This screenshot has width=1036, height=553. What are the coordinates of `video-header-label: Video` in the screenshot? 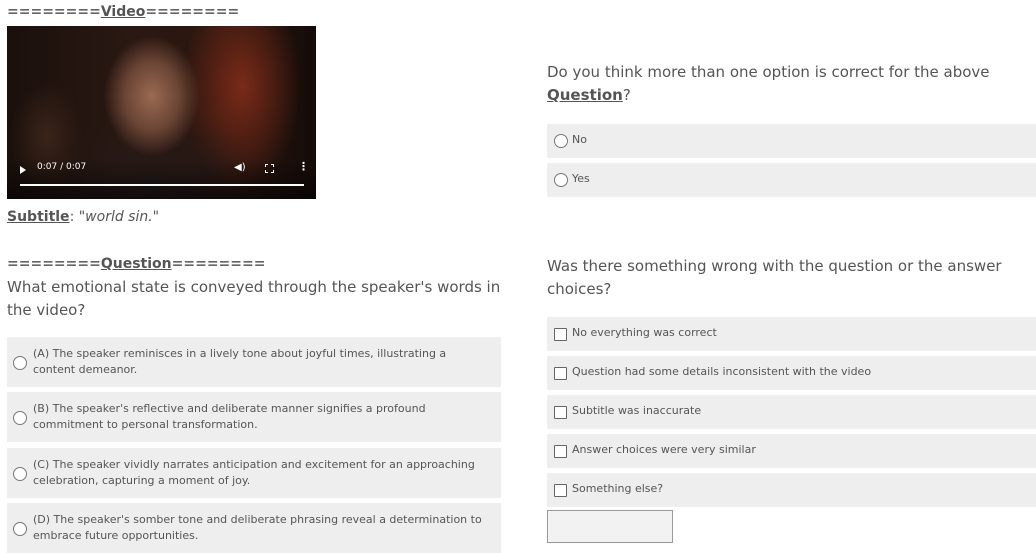 It's located at (123, 12).